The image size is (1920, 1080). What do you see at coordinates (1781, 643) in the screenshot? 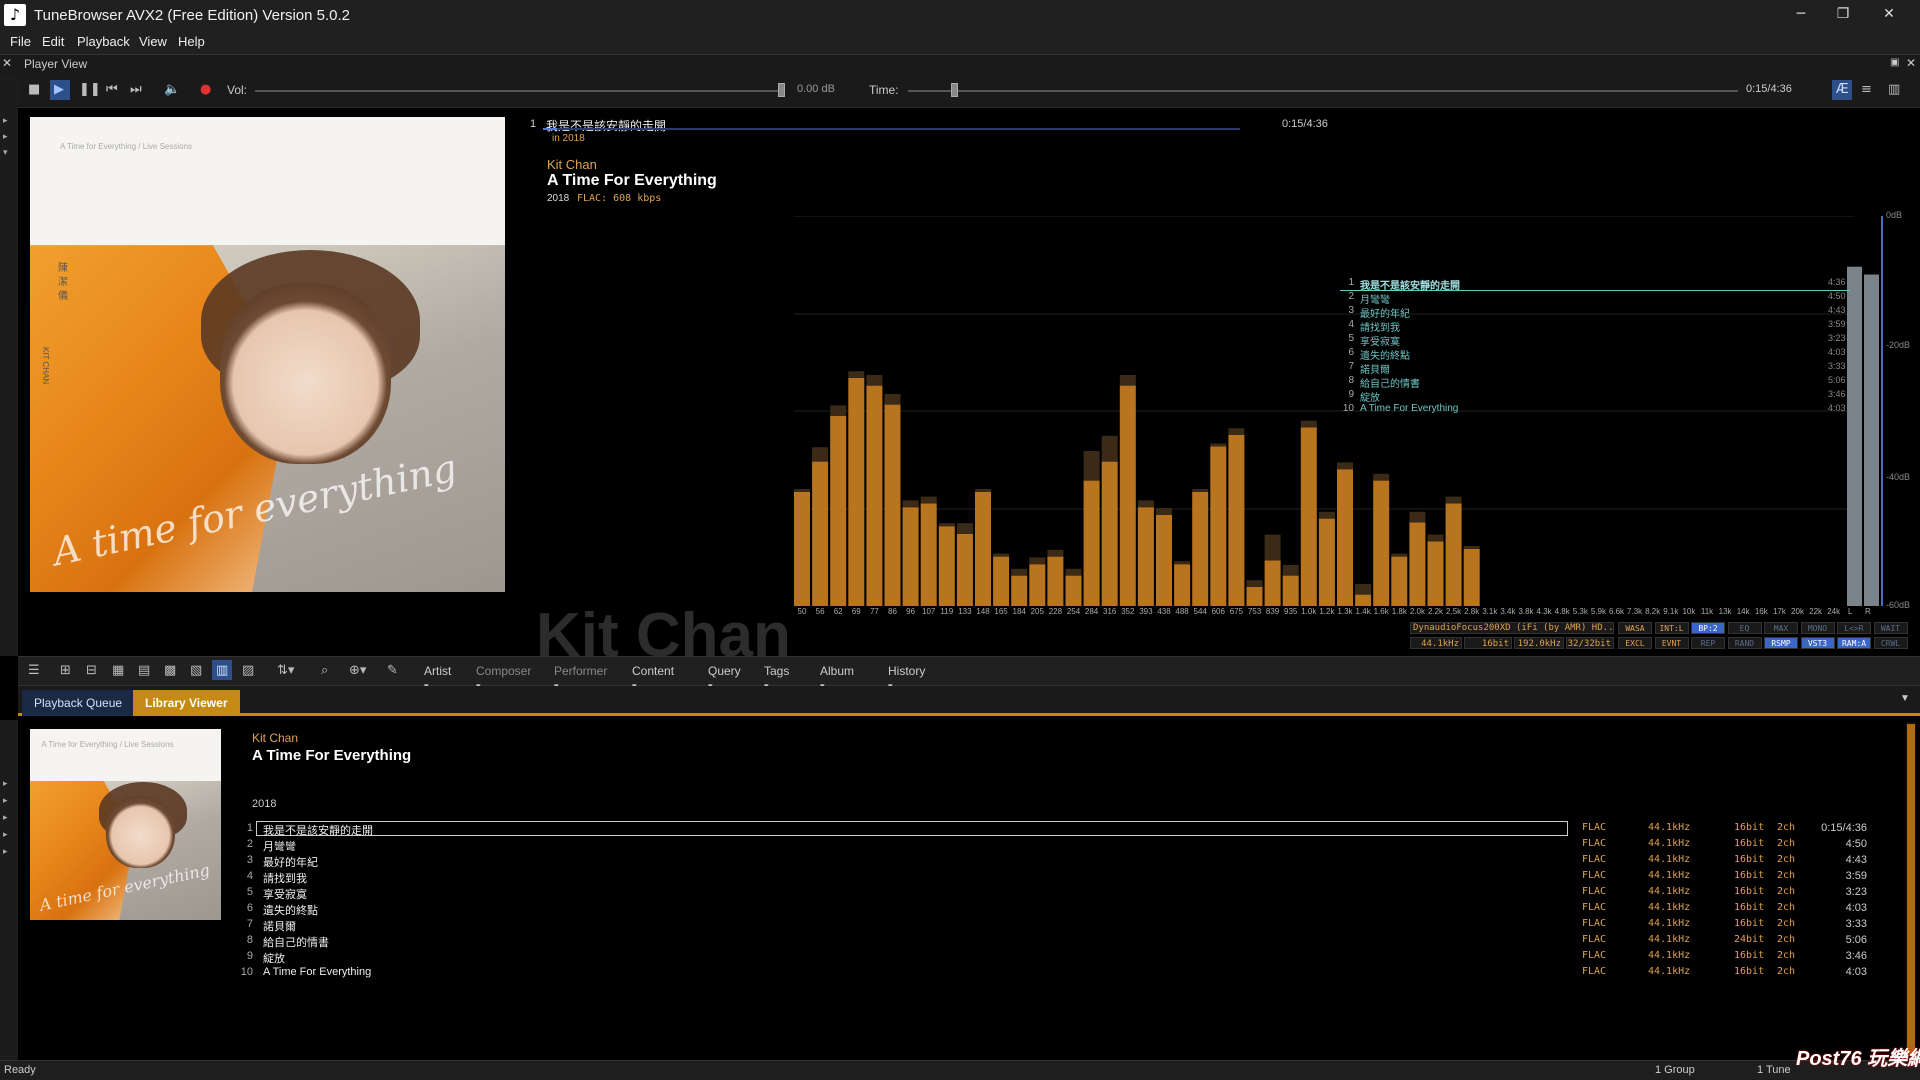
I see `status-badge: RSMP` at bounding box center [1781, 643].